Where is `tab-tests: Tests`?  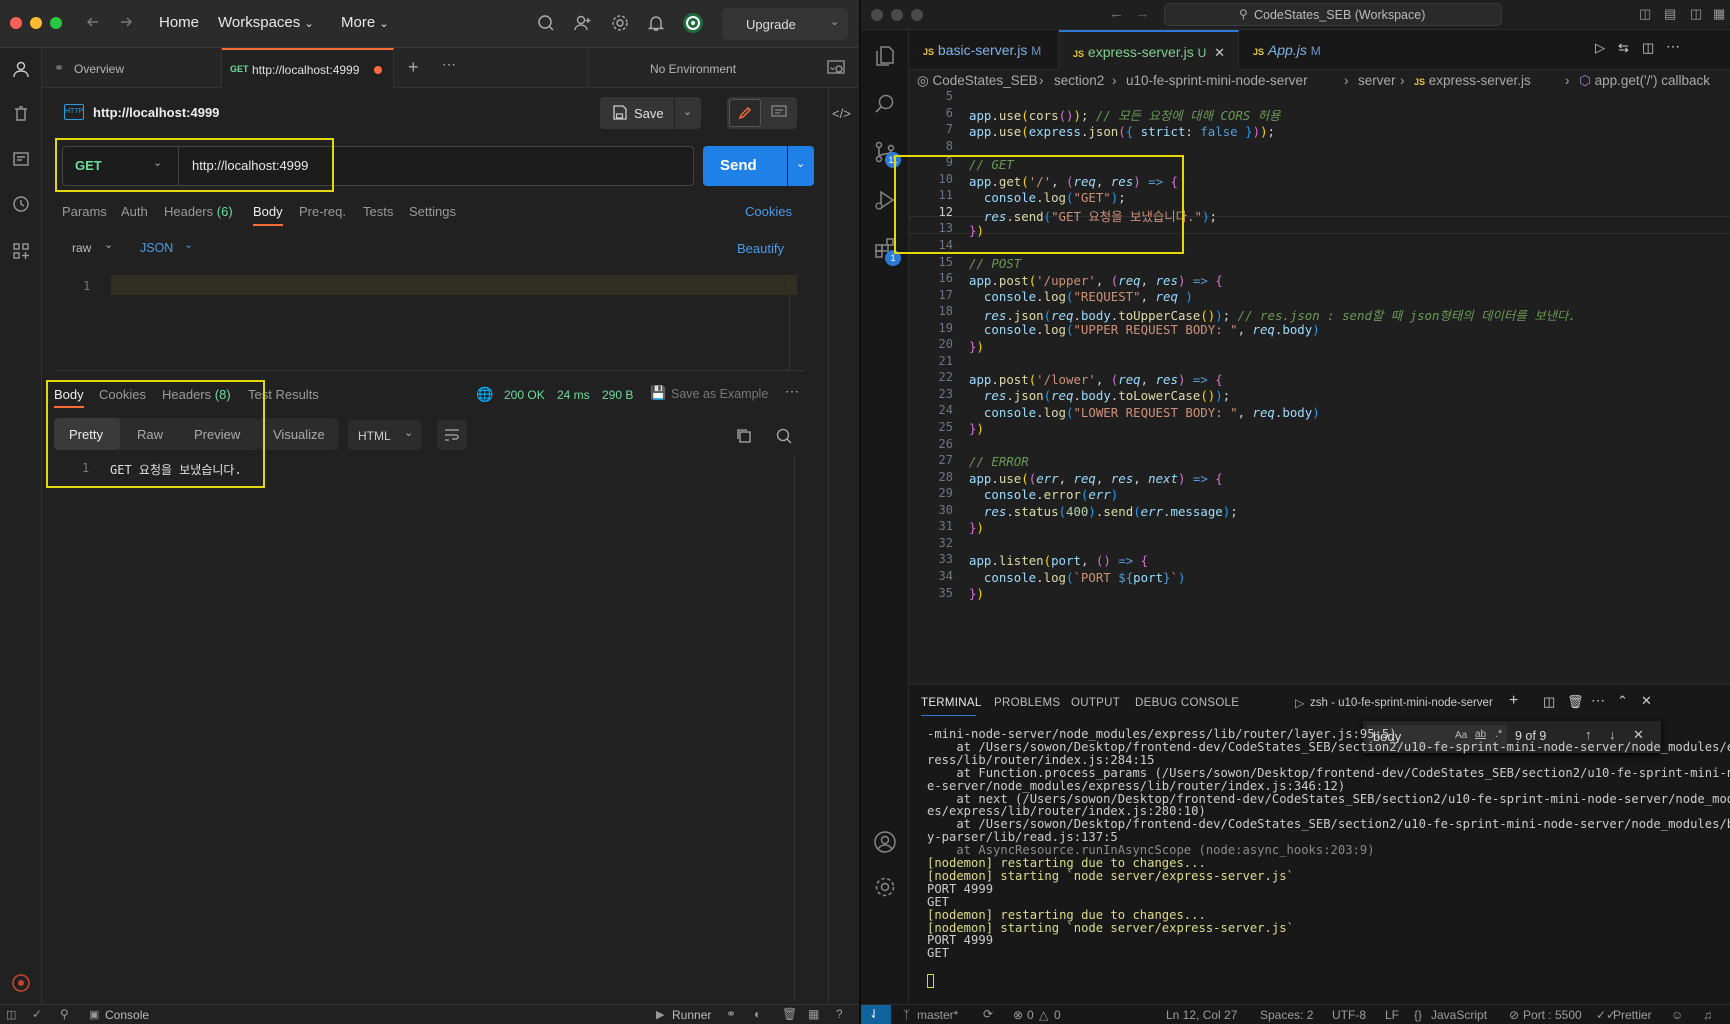
tab-tests: Tests is located at coordinates (378, 211).